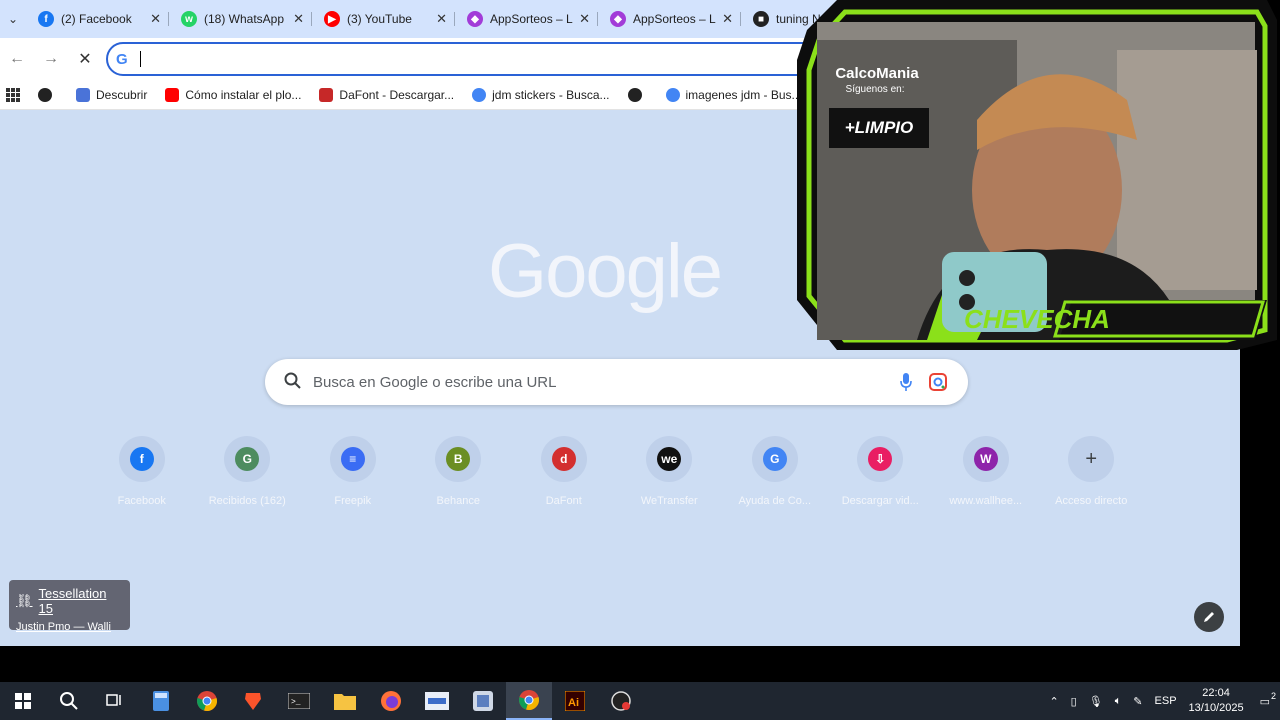 The width and height of the screenshot is (1280, 720). I want to click on shortcut-label: Facebook, so click(141, 501).